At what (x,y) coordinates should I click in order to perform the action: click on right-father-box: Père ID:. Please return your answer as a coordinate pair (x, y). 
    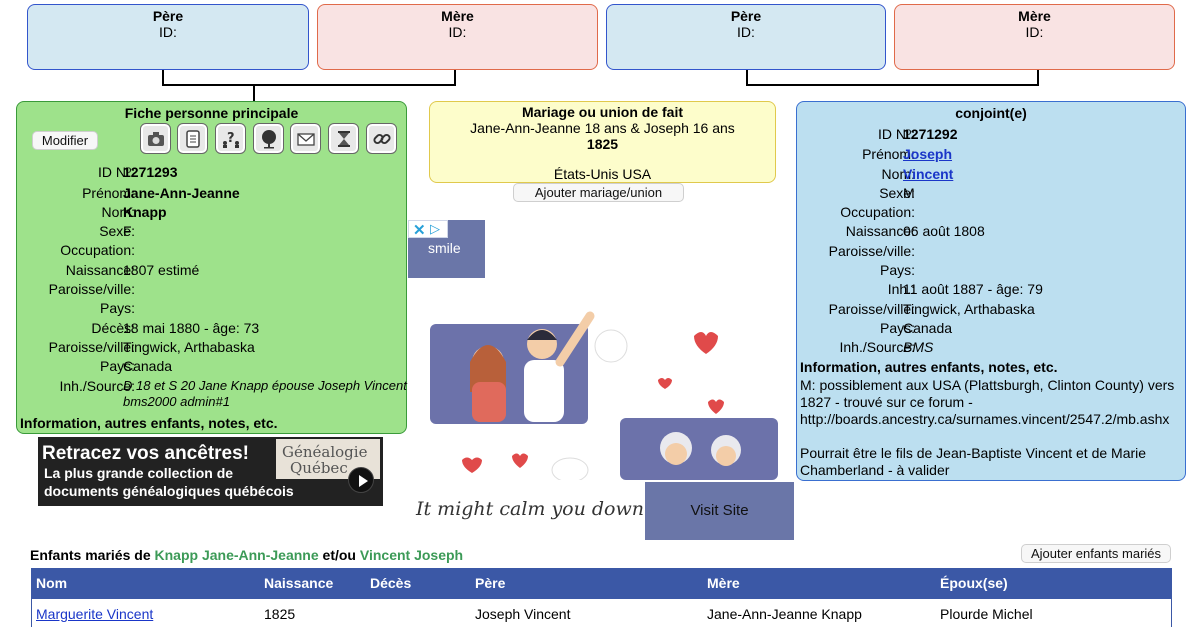
    Looking at the image, I should click on (746, 37).